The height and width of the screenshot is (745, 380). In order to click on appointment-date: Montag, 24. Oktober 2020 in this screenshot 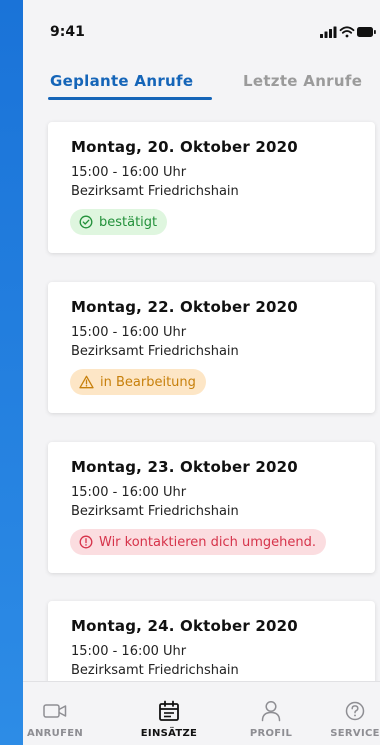, I will do `click(184, 626)`.